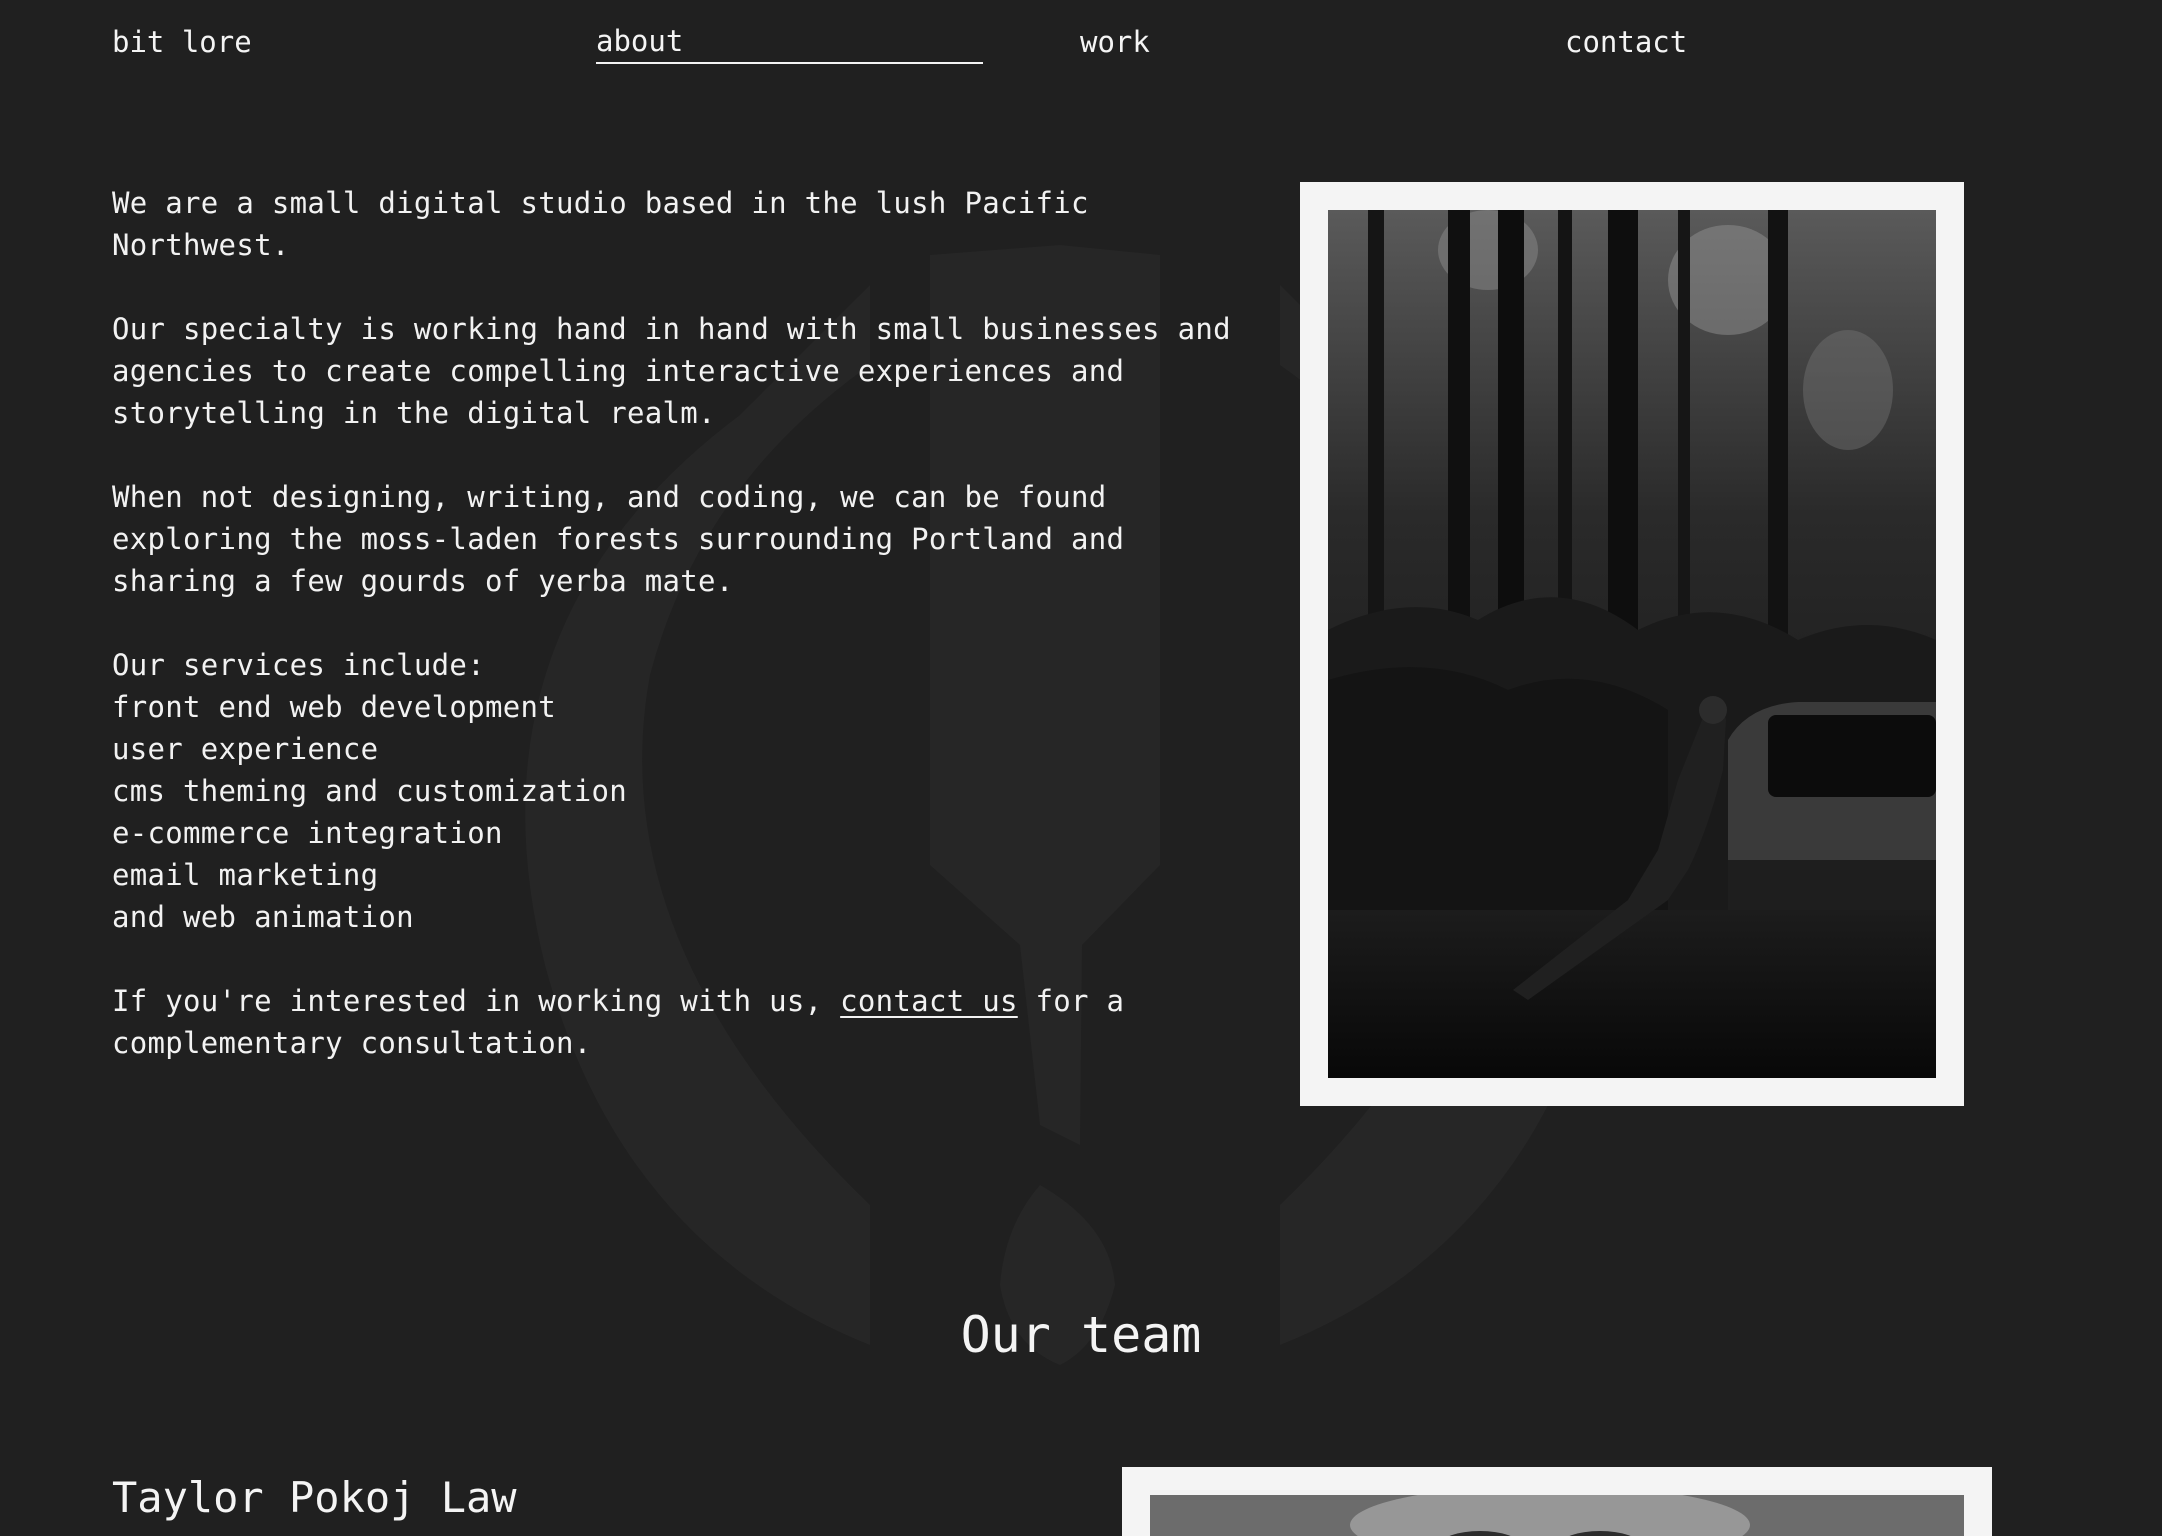 The image size is (2162, 1536). I want to click on team-member-photo-frame, so click(1557, 1501).